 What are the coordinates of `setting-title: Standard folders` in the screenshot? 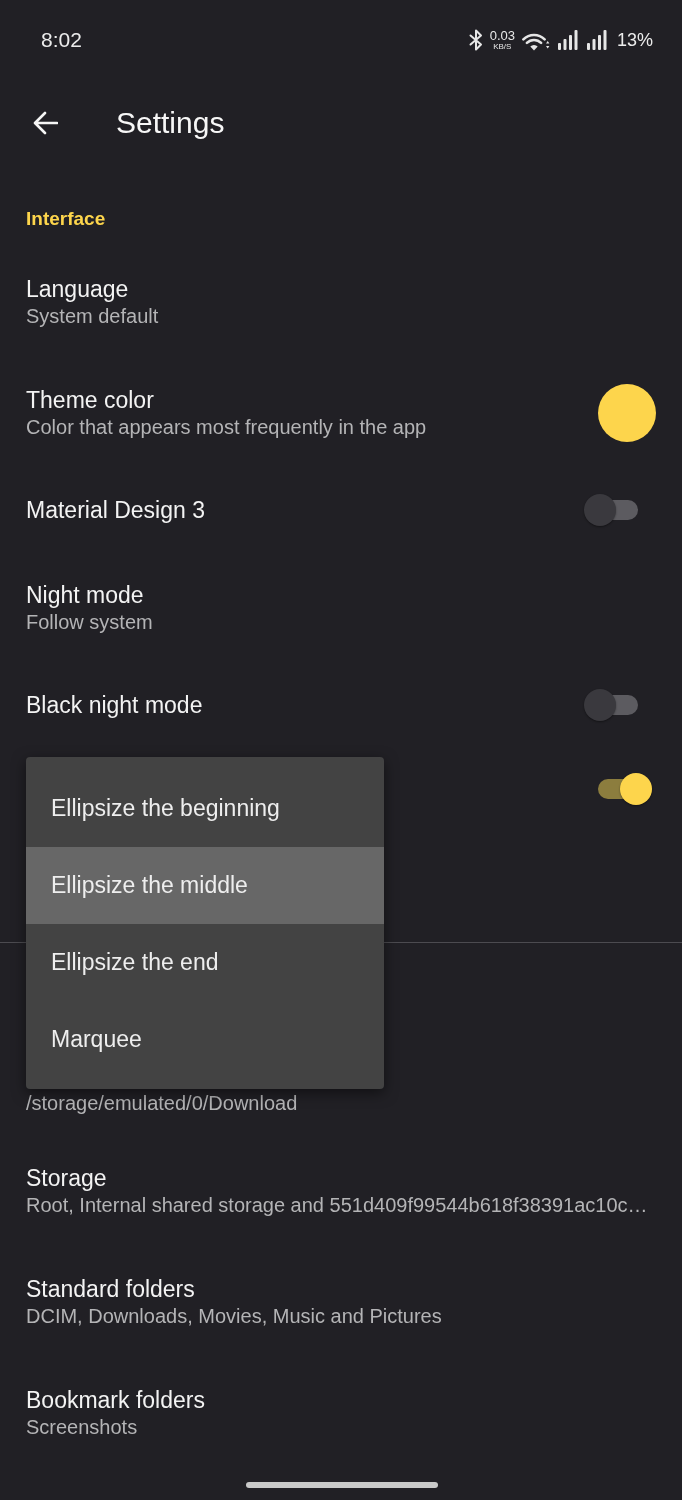 It's located at (110, 1289).